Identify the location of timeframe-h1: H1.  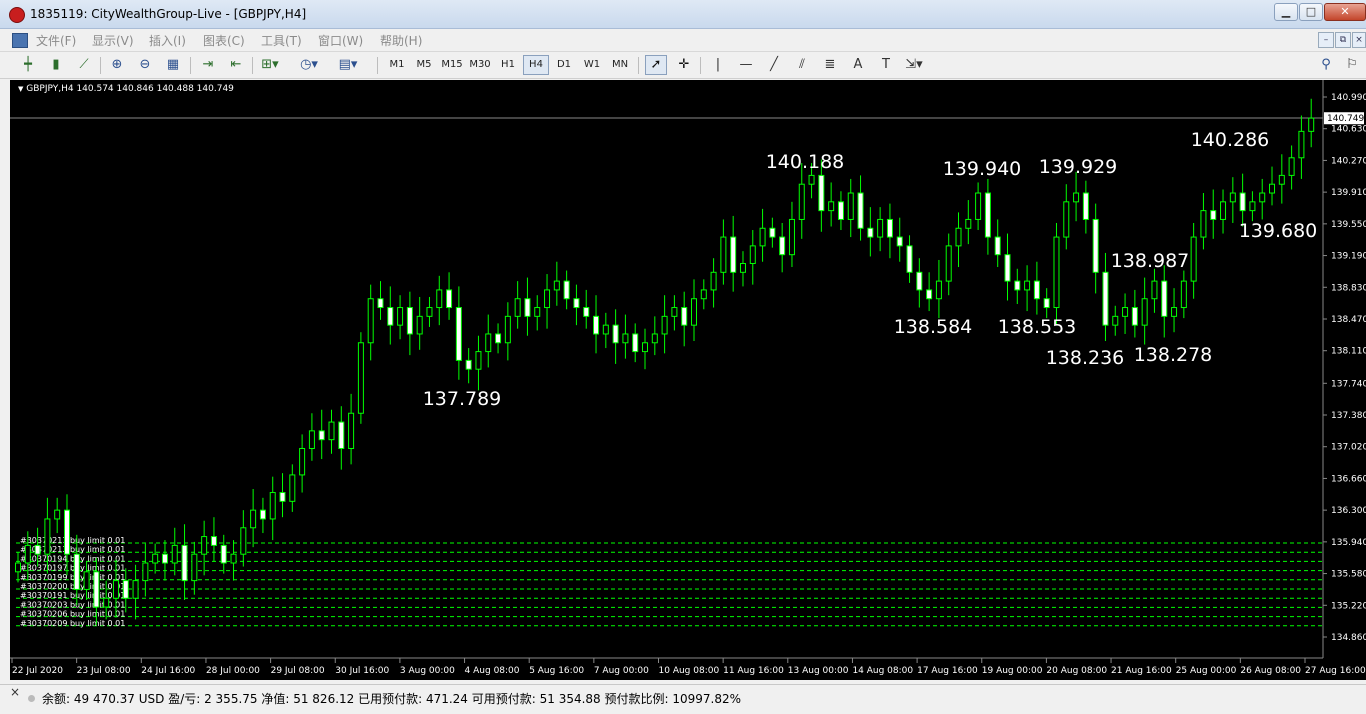
(508, 65).